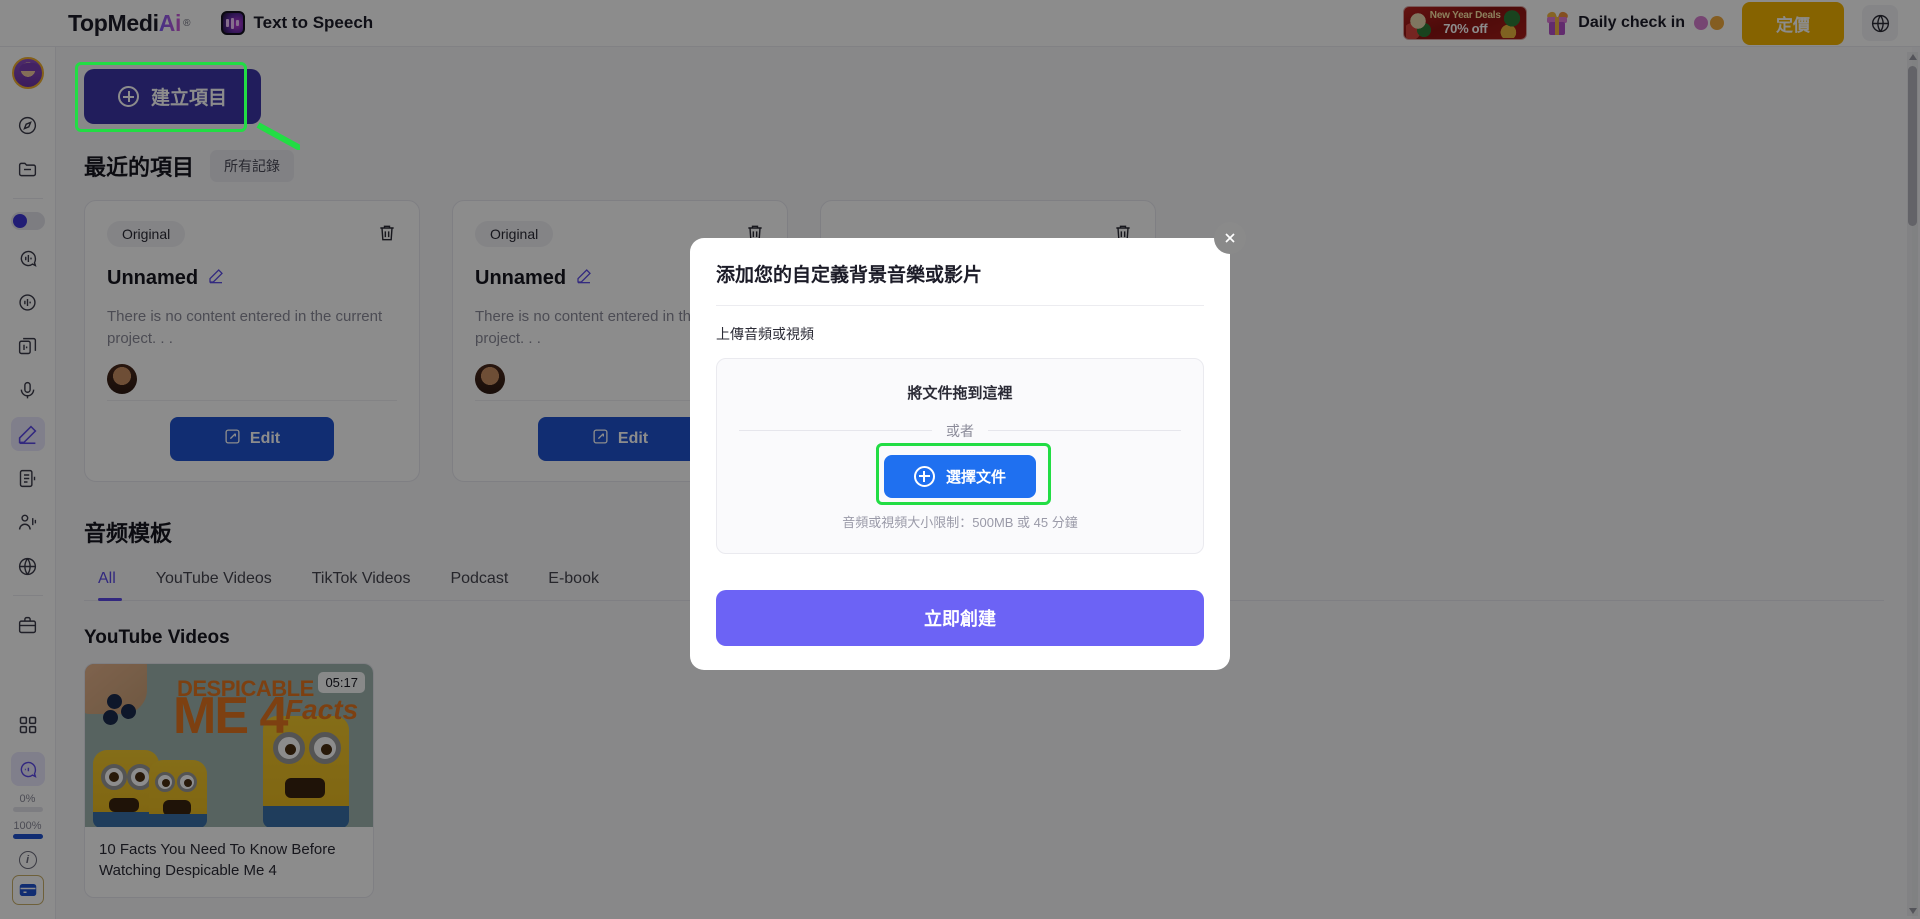 Image resolution: width=1920 pixels, height=919 pixels. I want to click on close-icon, so click(1230, 238).